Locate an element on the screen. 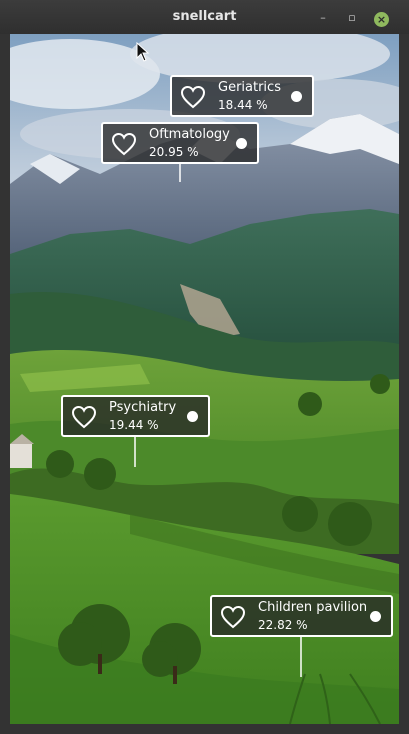 The image size is (409, 734). marker-name: Geriatrics is located at coordinates (249, 87).